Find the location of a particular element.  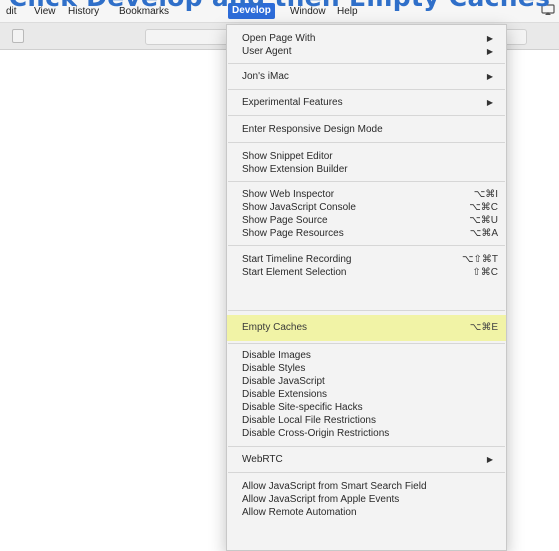

menu-item-disable-site-hacks: Disable Site-specific Hacks is located at coordinates (366, 407).